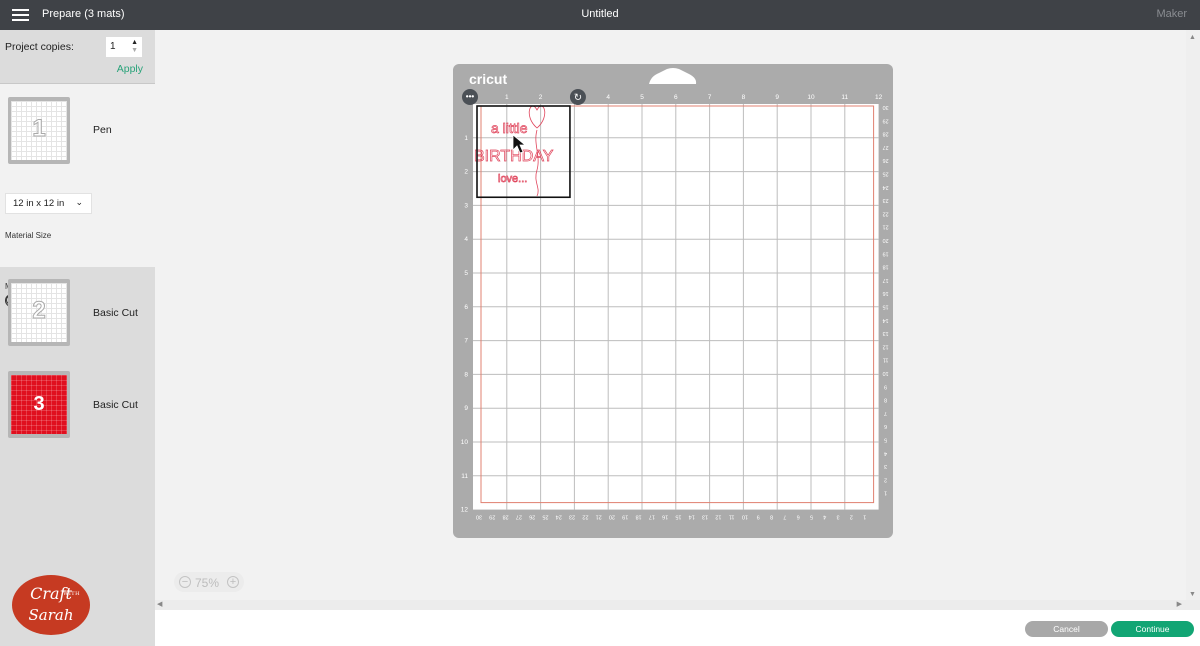 The width and height of the screenshot is (1200, 646). Describe the element at coordinates (466, 374) in the screenshot. I see `ruler-left-label: 8` at that location.